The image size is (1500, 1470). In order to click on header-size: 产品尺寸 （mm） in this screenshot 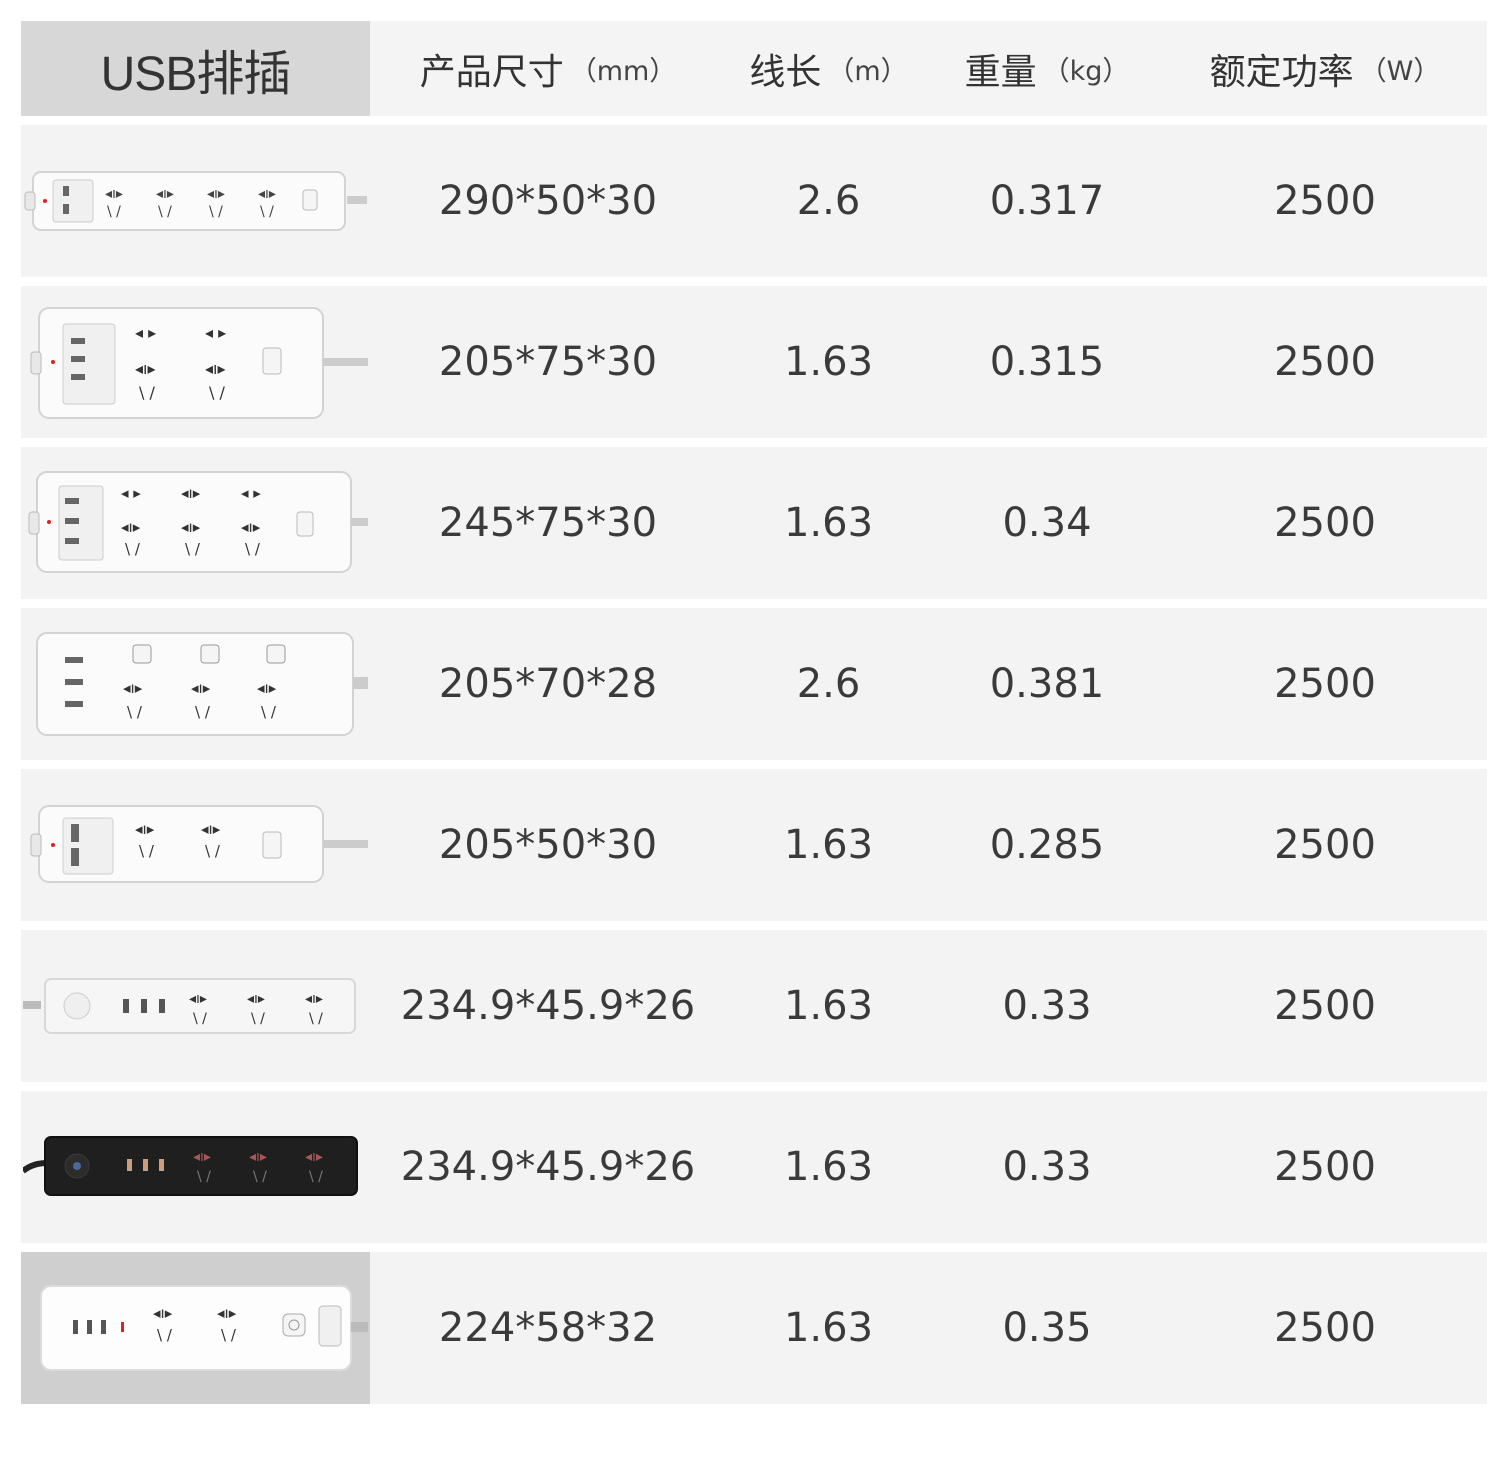, I will do `click(548, 68)`.